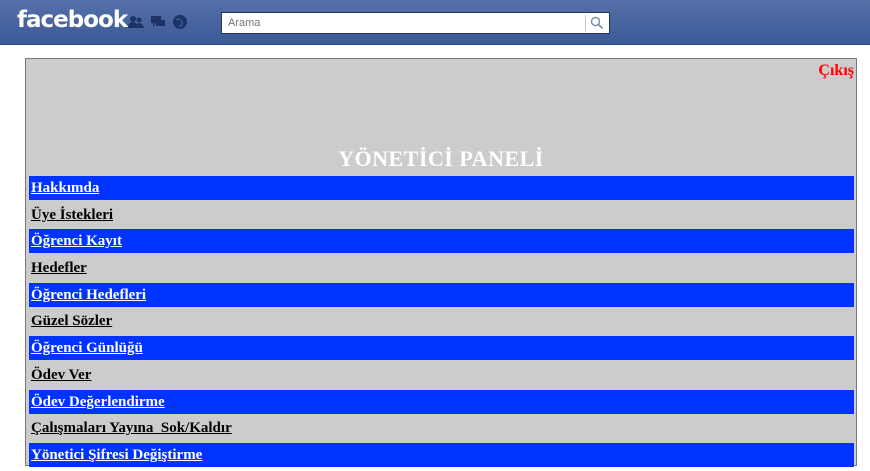  I want to click on friend-requests-icon, so click(136, 22).